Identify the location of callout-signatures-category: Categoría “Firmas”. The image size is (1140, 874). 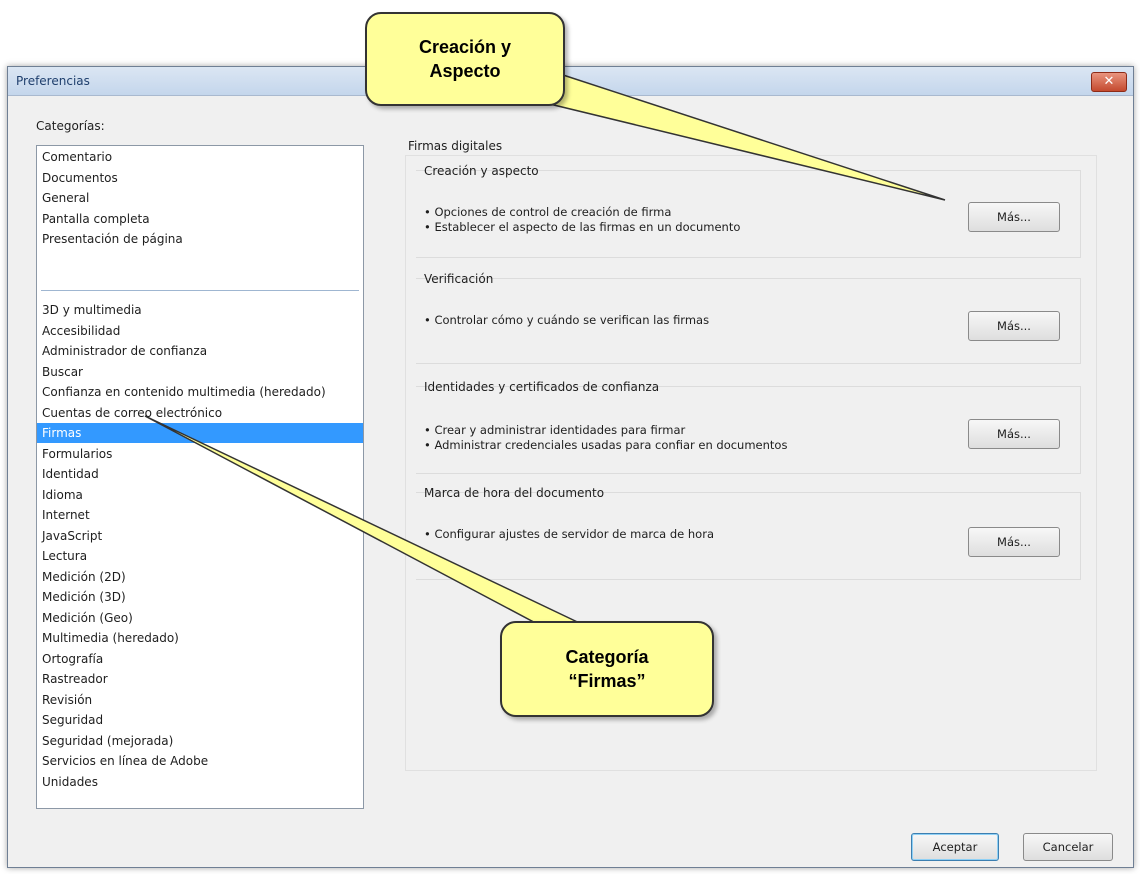
(607, 669).